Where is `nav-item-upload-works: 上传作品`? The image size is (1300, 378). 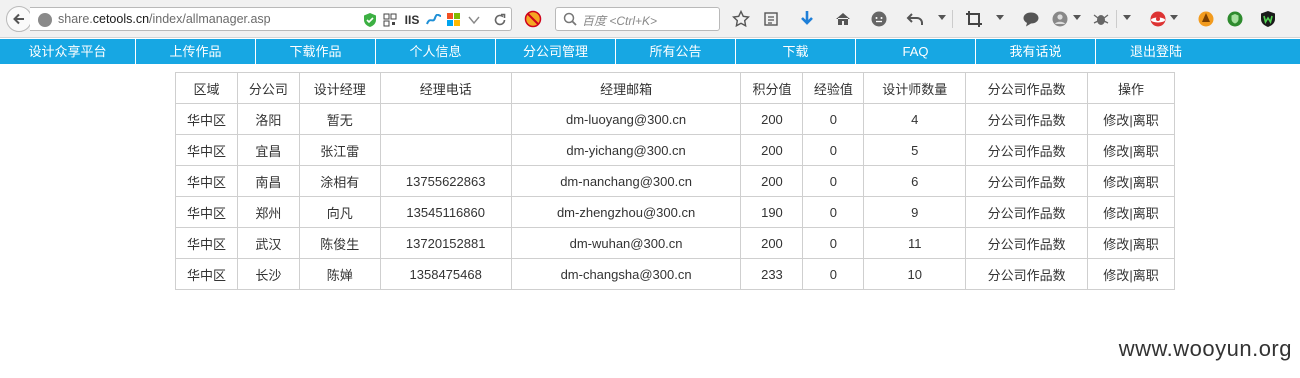 nav-item-upload-works: 上传作品 is located at coordinates (196, 51).